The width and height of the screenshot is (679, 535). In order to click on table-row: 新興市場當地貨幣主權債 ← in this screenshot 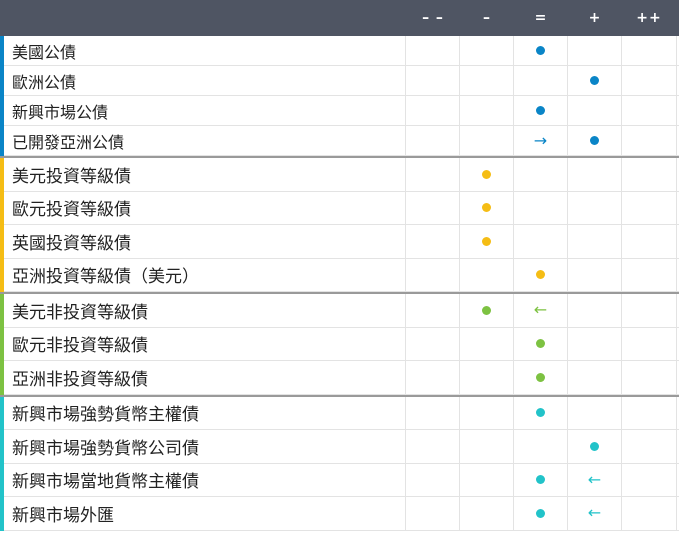, I will do `click(339, 480)`.